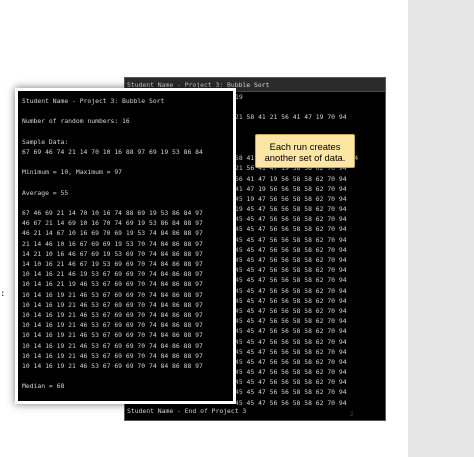 Image resolution: width=474 pixels, height=457 pixels. What do you see at coordinates (291, 117) in the screenshot?
I see `console-line-back: 21 58 41 21 56 41 47 19 70 94` at bounding box center [291, 117].